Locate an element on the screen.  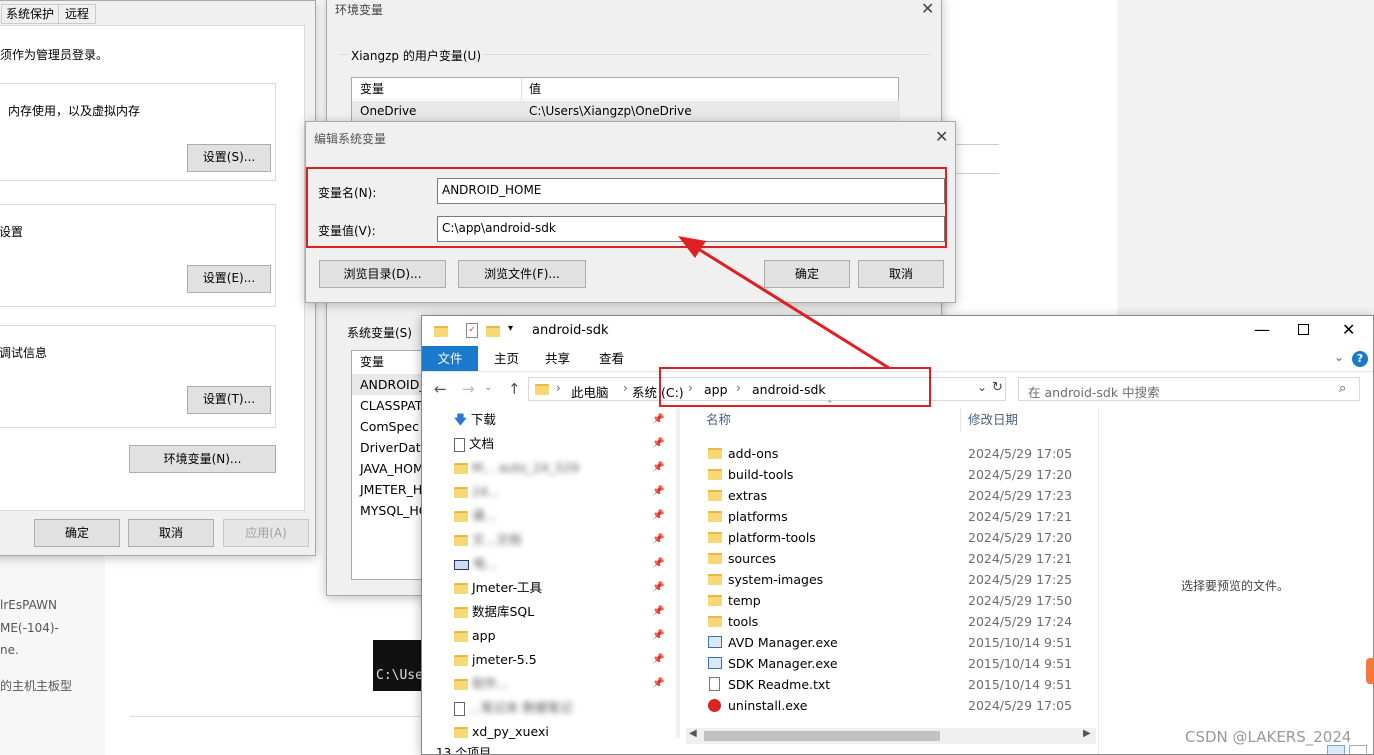
annotation-arrow is located at coordinates (784, 303).